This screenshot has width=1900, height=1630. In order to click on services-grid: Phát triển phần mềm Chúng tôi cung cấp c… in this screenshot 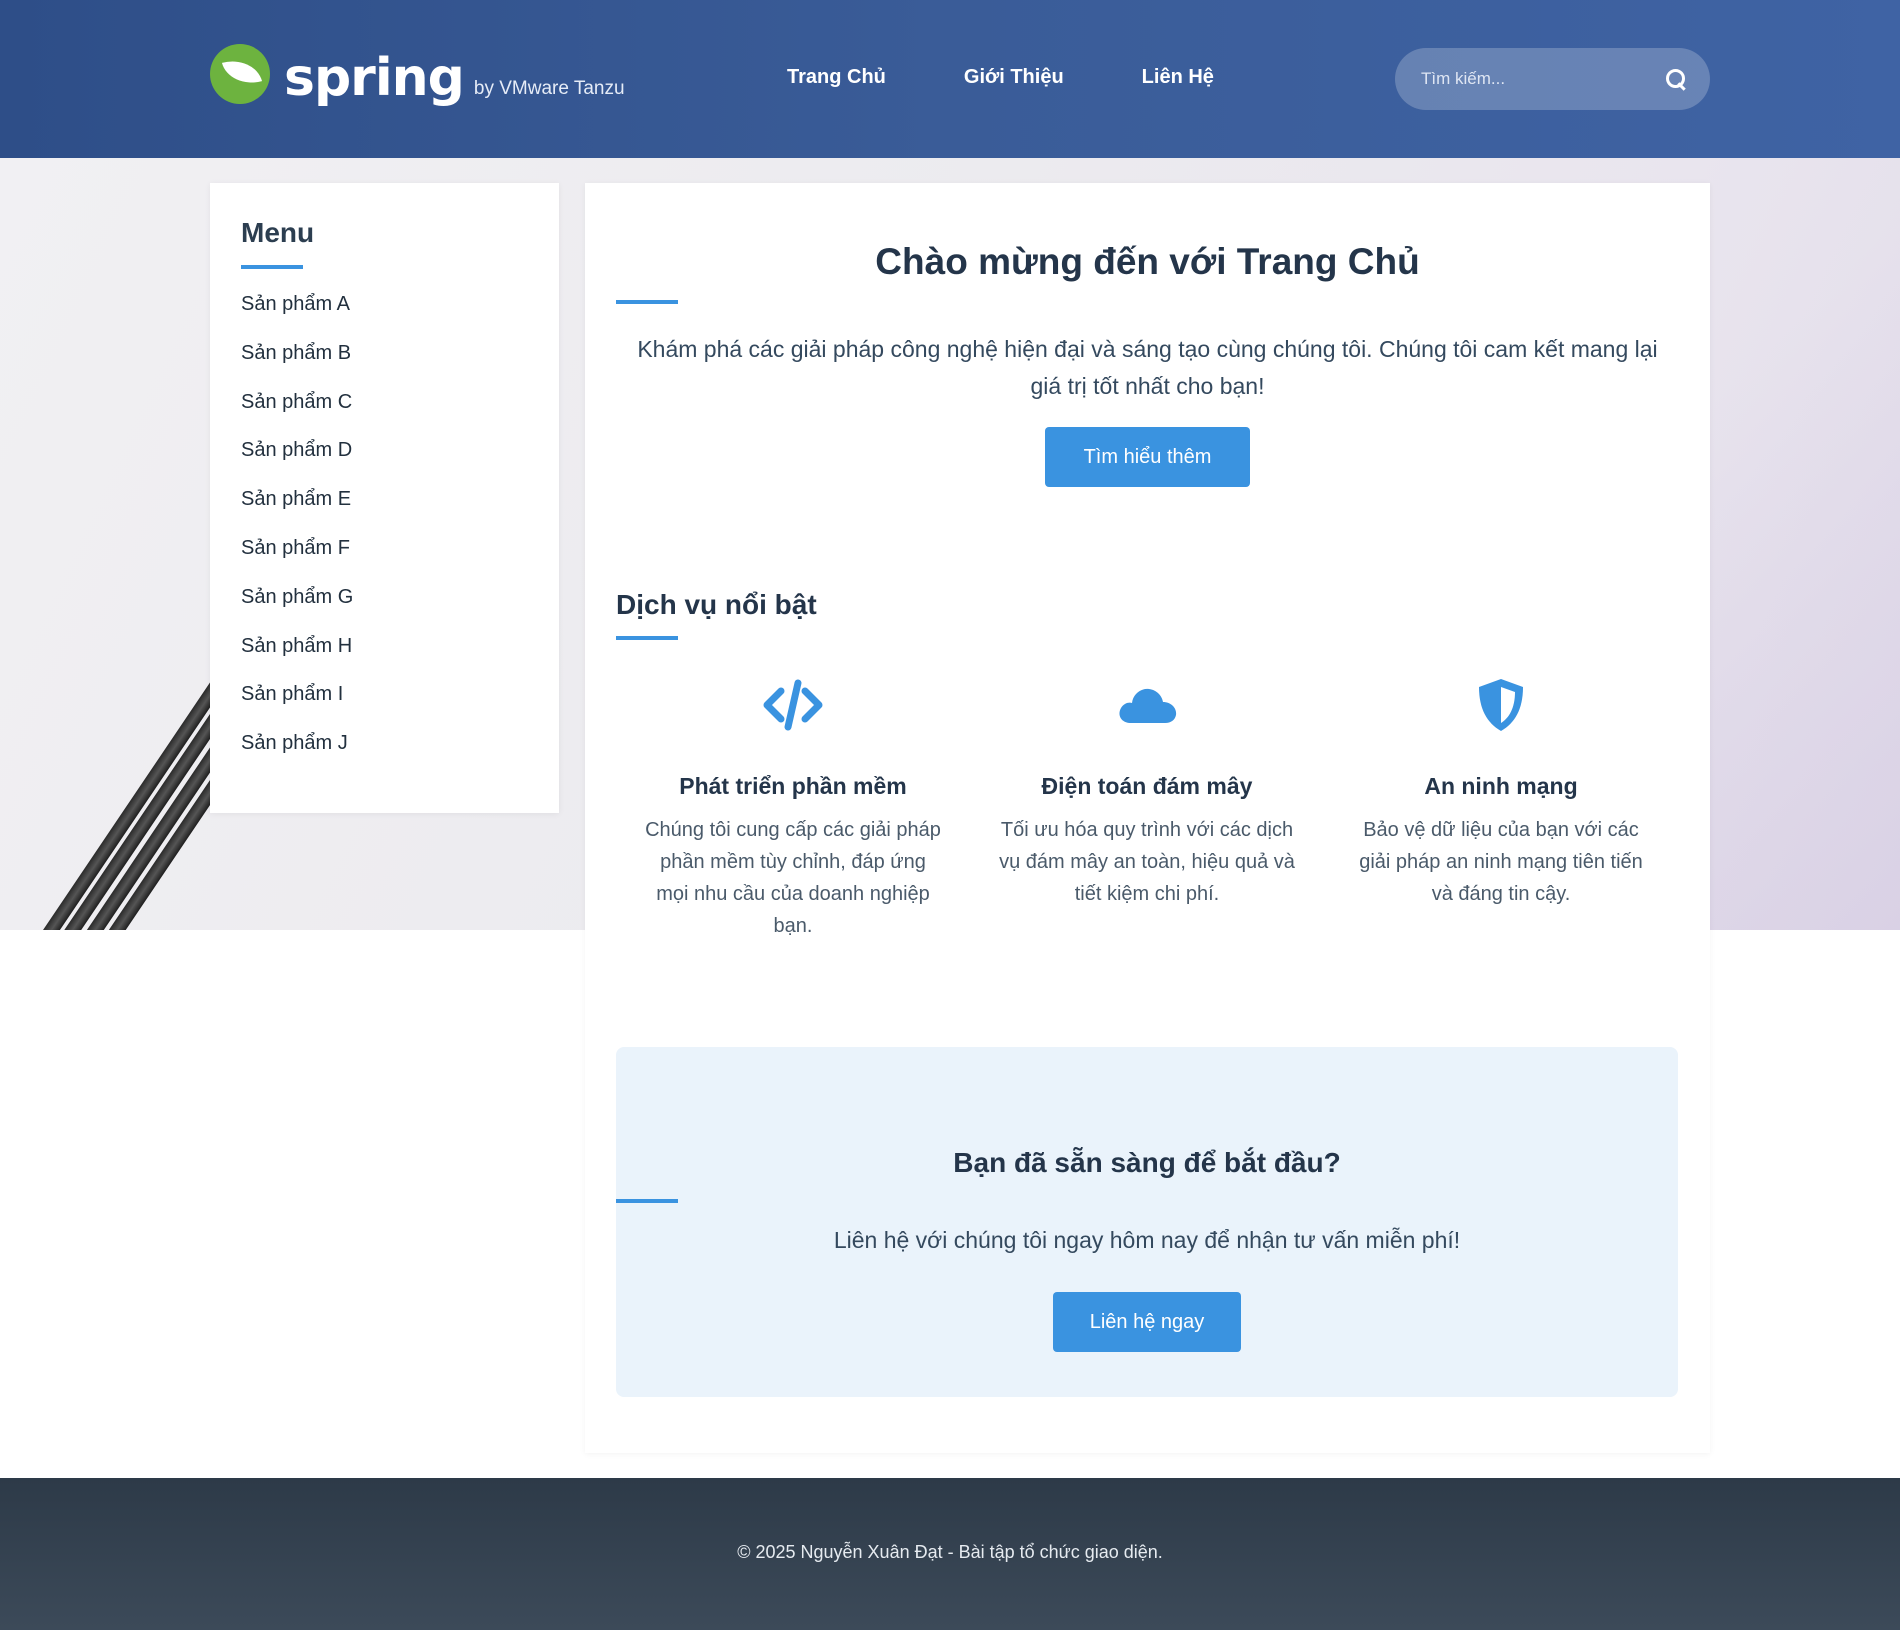, I will do `click(1147, 808)`.